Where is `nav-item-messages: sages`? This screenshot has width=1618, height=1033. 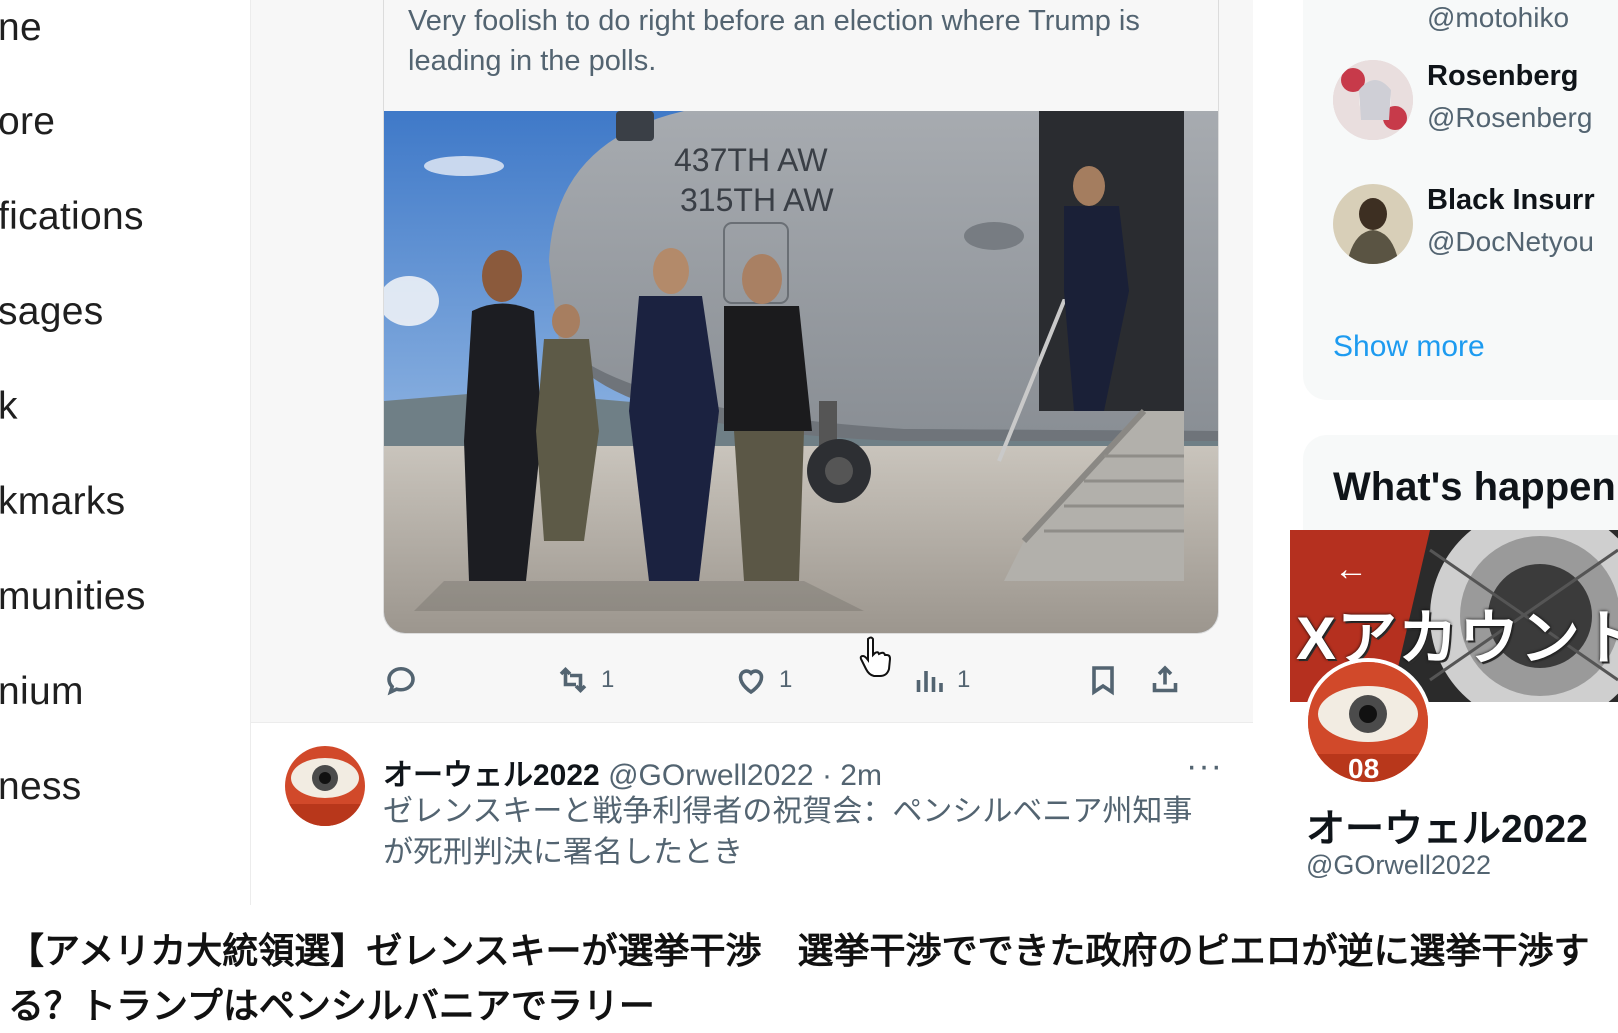 nav-item-messages: sages is located at coordinates (52, 312).